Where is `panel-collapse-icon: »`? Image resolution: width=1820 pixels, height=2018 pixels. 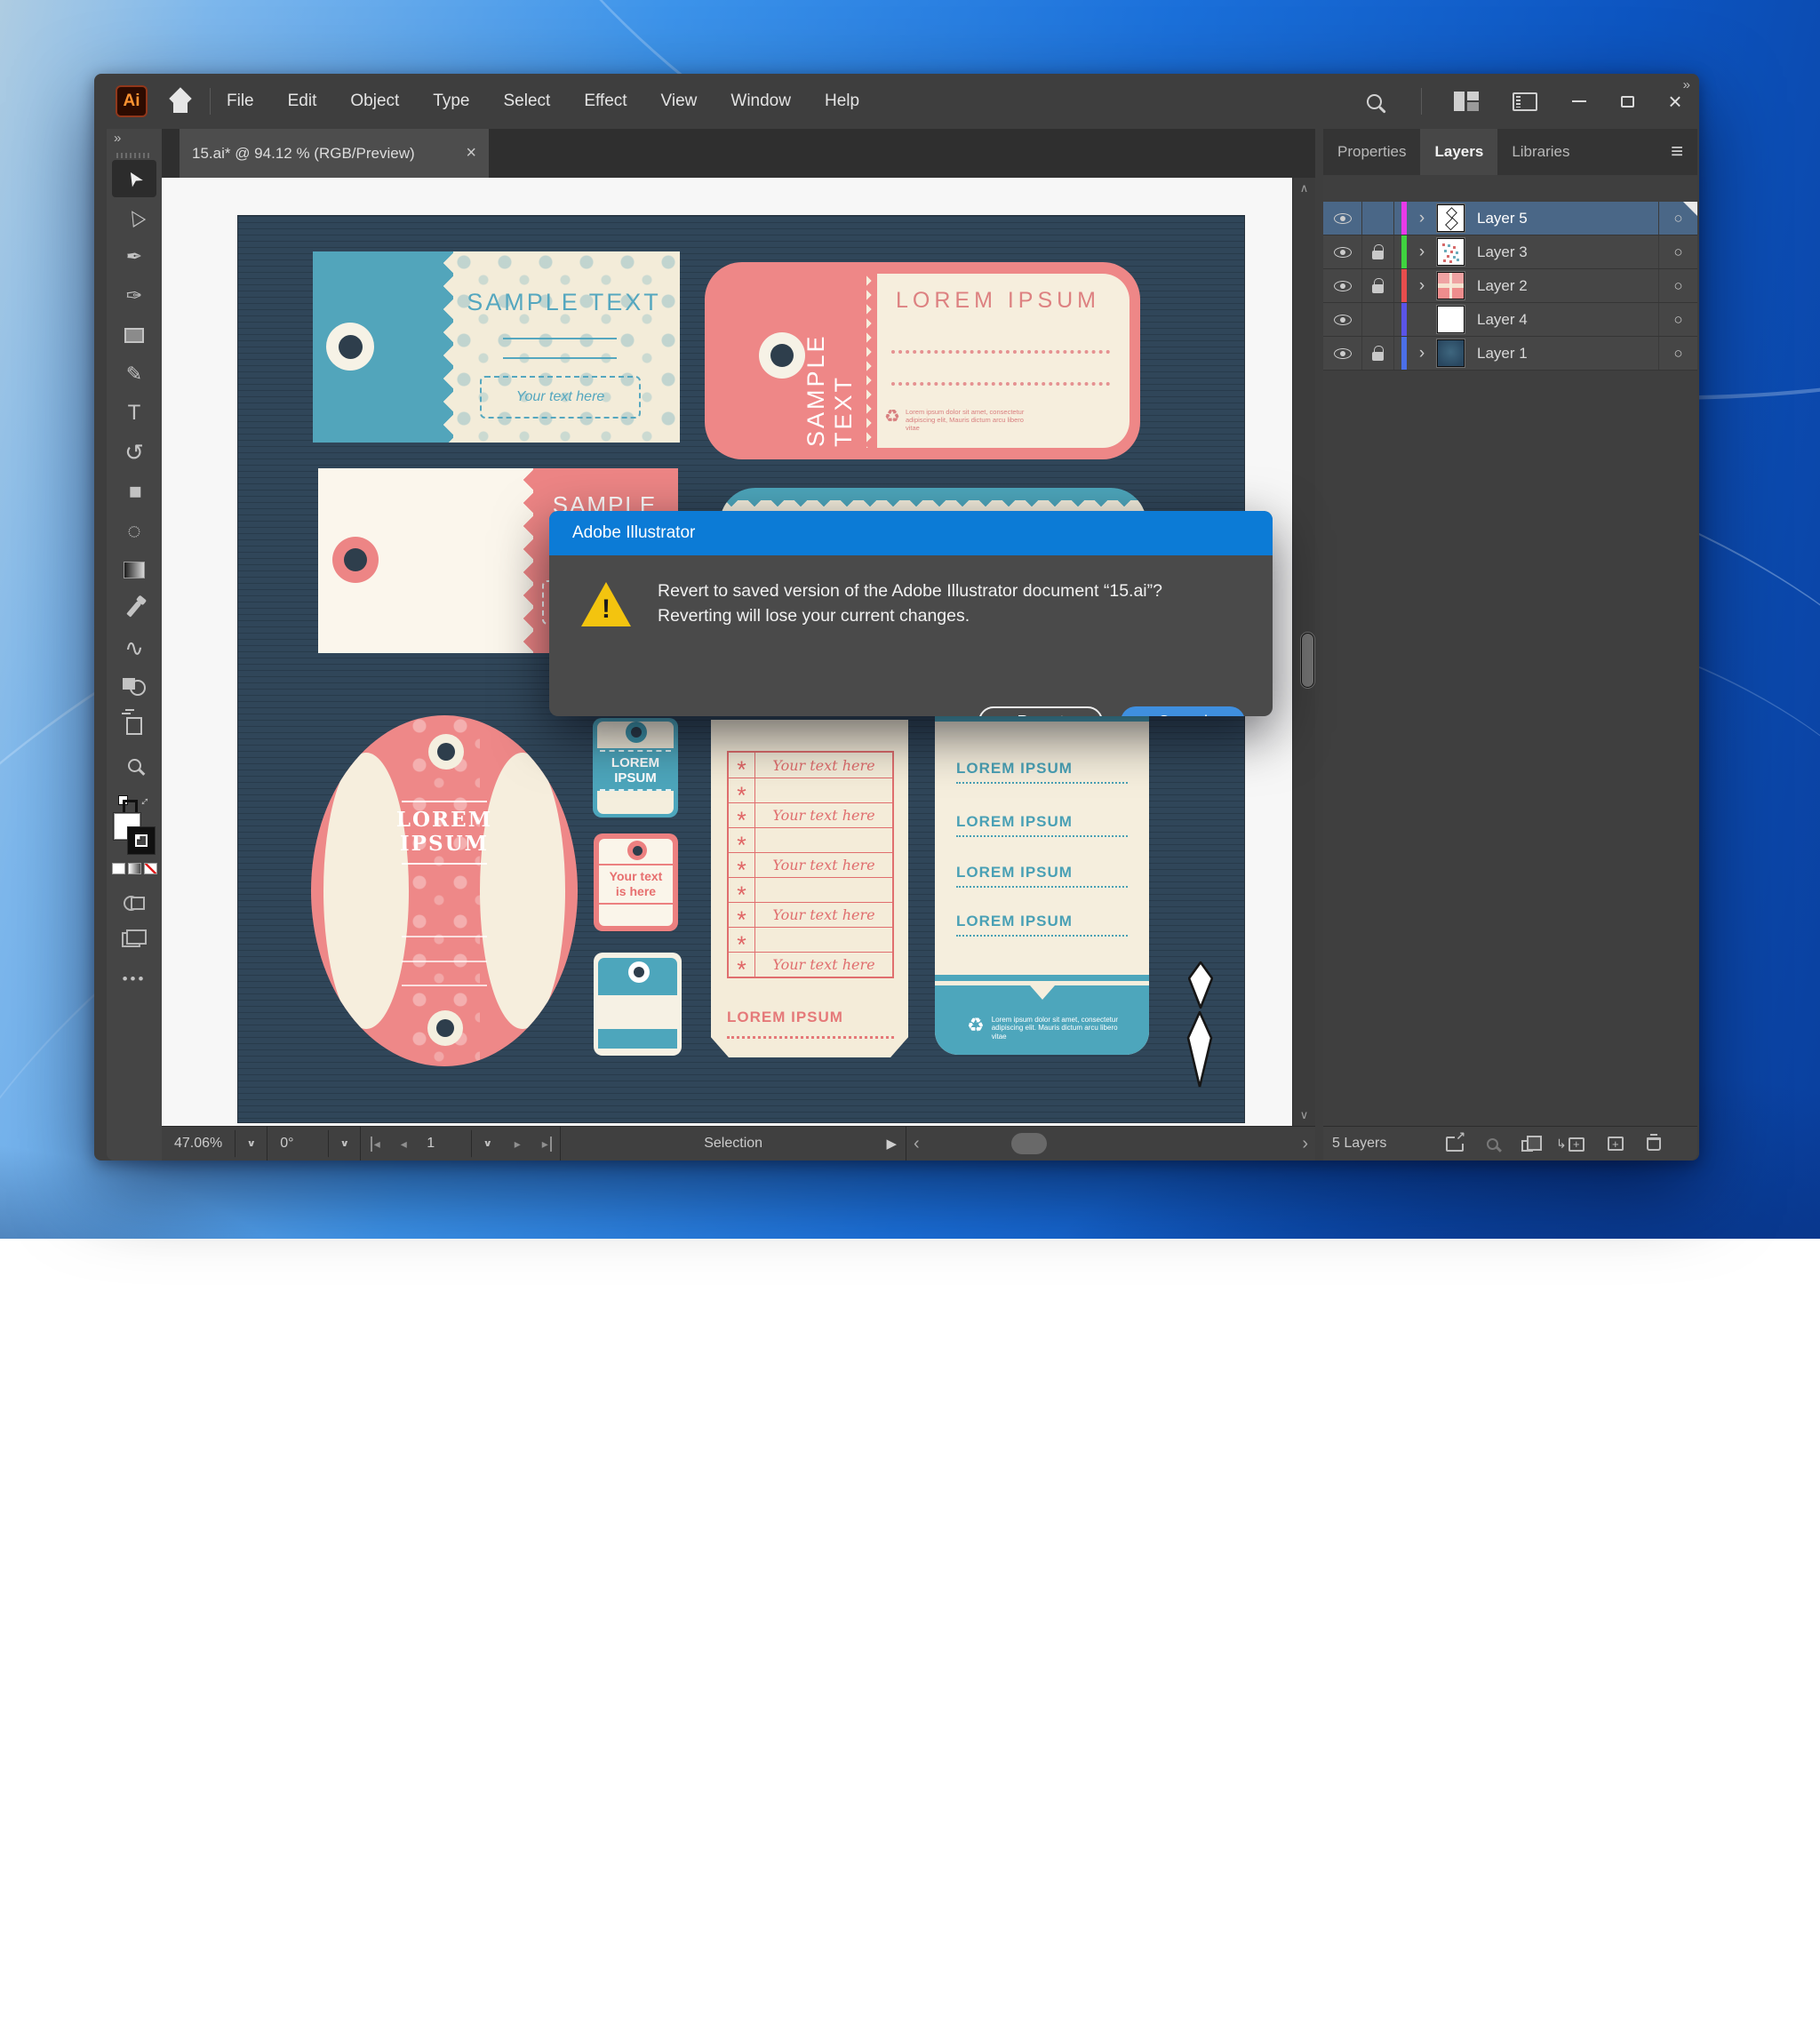 panel-collapse-icon: » is located at coordinates (1686, 84).